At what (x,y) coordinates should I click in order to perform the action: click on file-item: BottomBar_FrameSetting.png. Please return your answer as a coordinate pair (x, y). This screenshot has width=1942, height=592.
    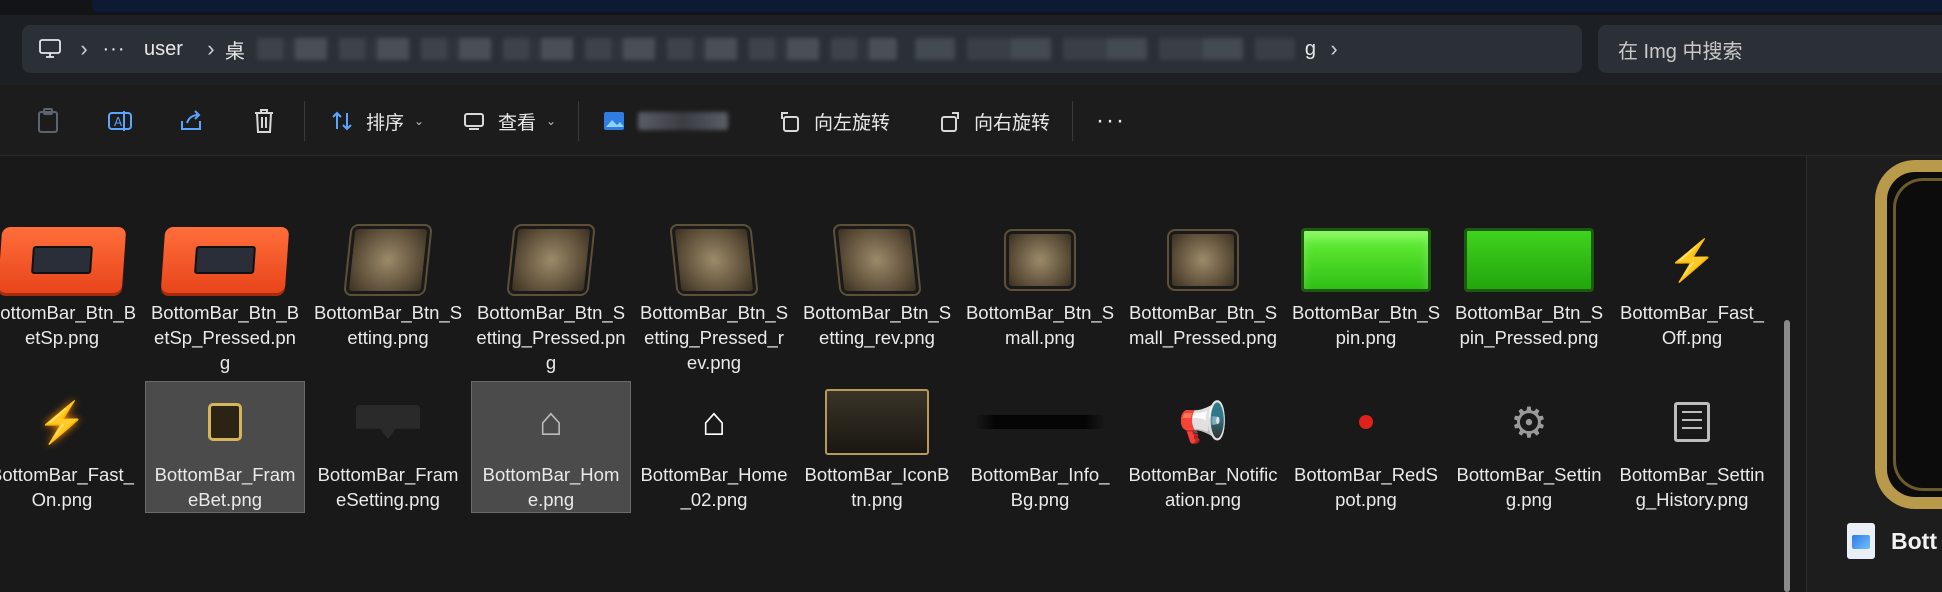
    Looking at the image, I should click on (388, 447).